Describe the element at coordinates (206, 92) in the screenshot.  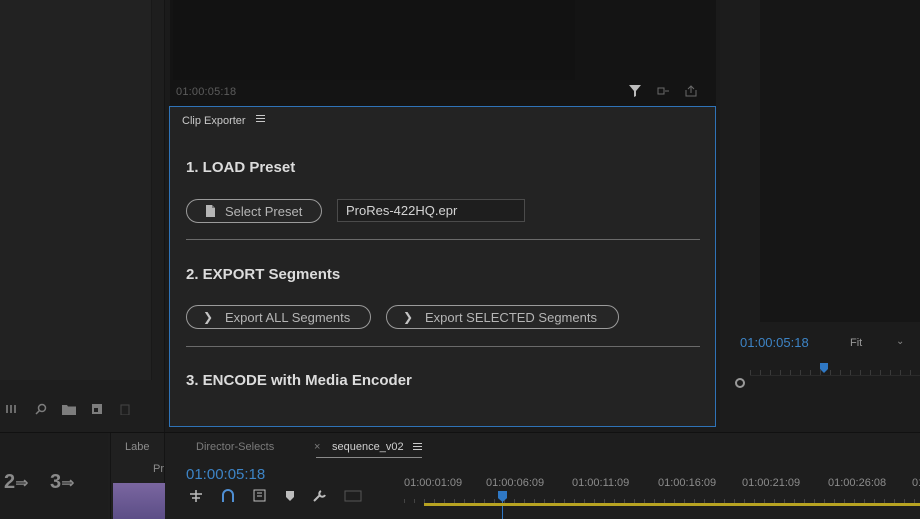
I see `source-timecode: 01:00:05:18` at that location.